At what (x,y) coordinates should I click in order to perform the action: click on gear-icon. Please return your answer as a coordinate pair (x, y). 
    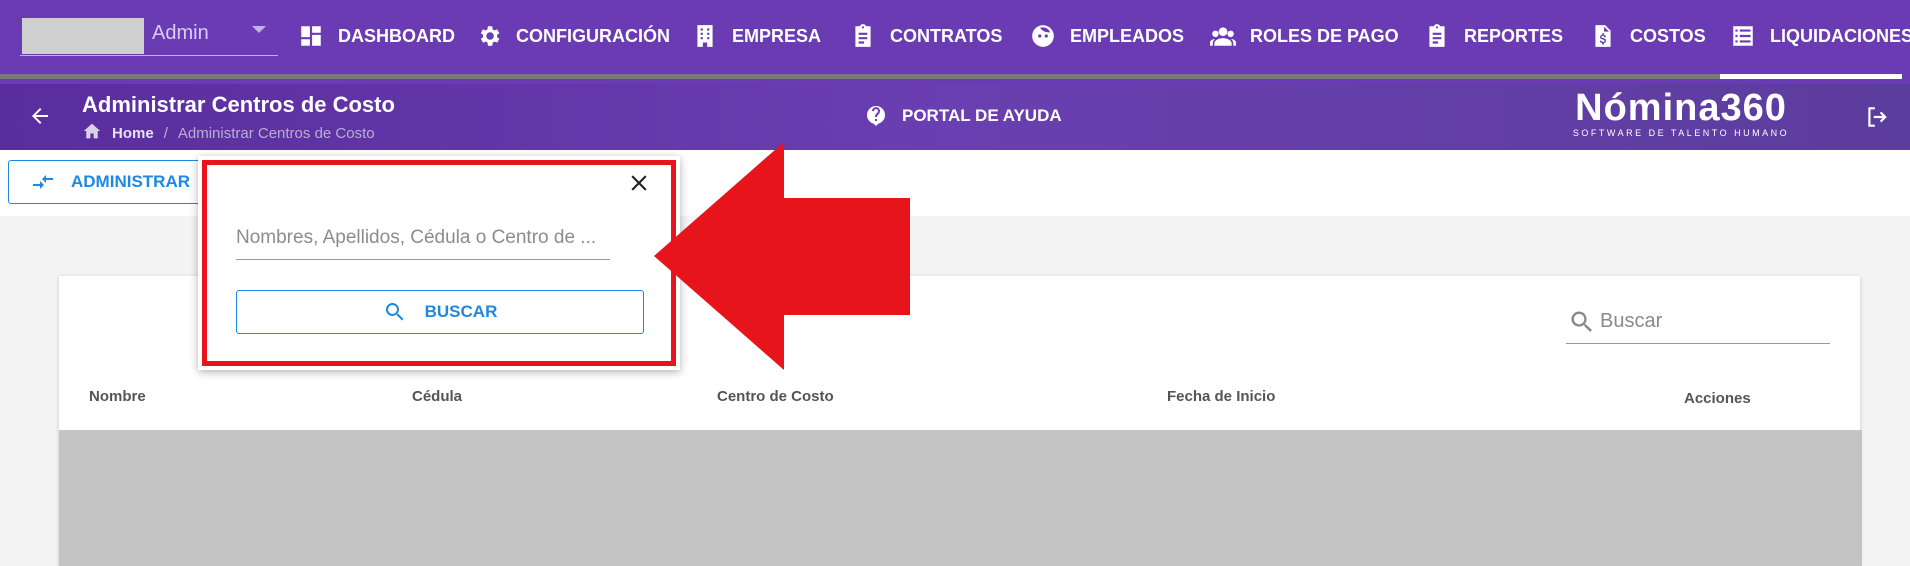
    Looking at the image, I should click on (490, 36).